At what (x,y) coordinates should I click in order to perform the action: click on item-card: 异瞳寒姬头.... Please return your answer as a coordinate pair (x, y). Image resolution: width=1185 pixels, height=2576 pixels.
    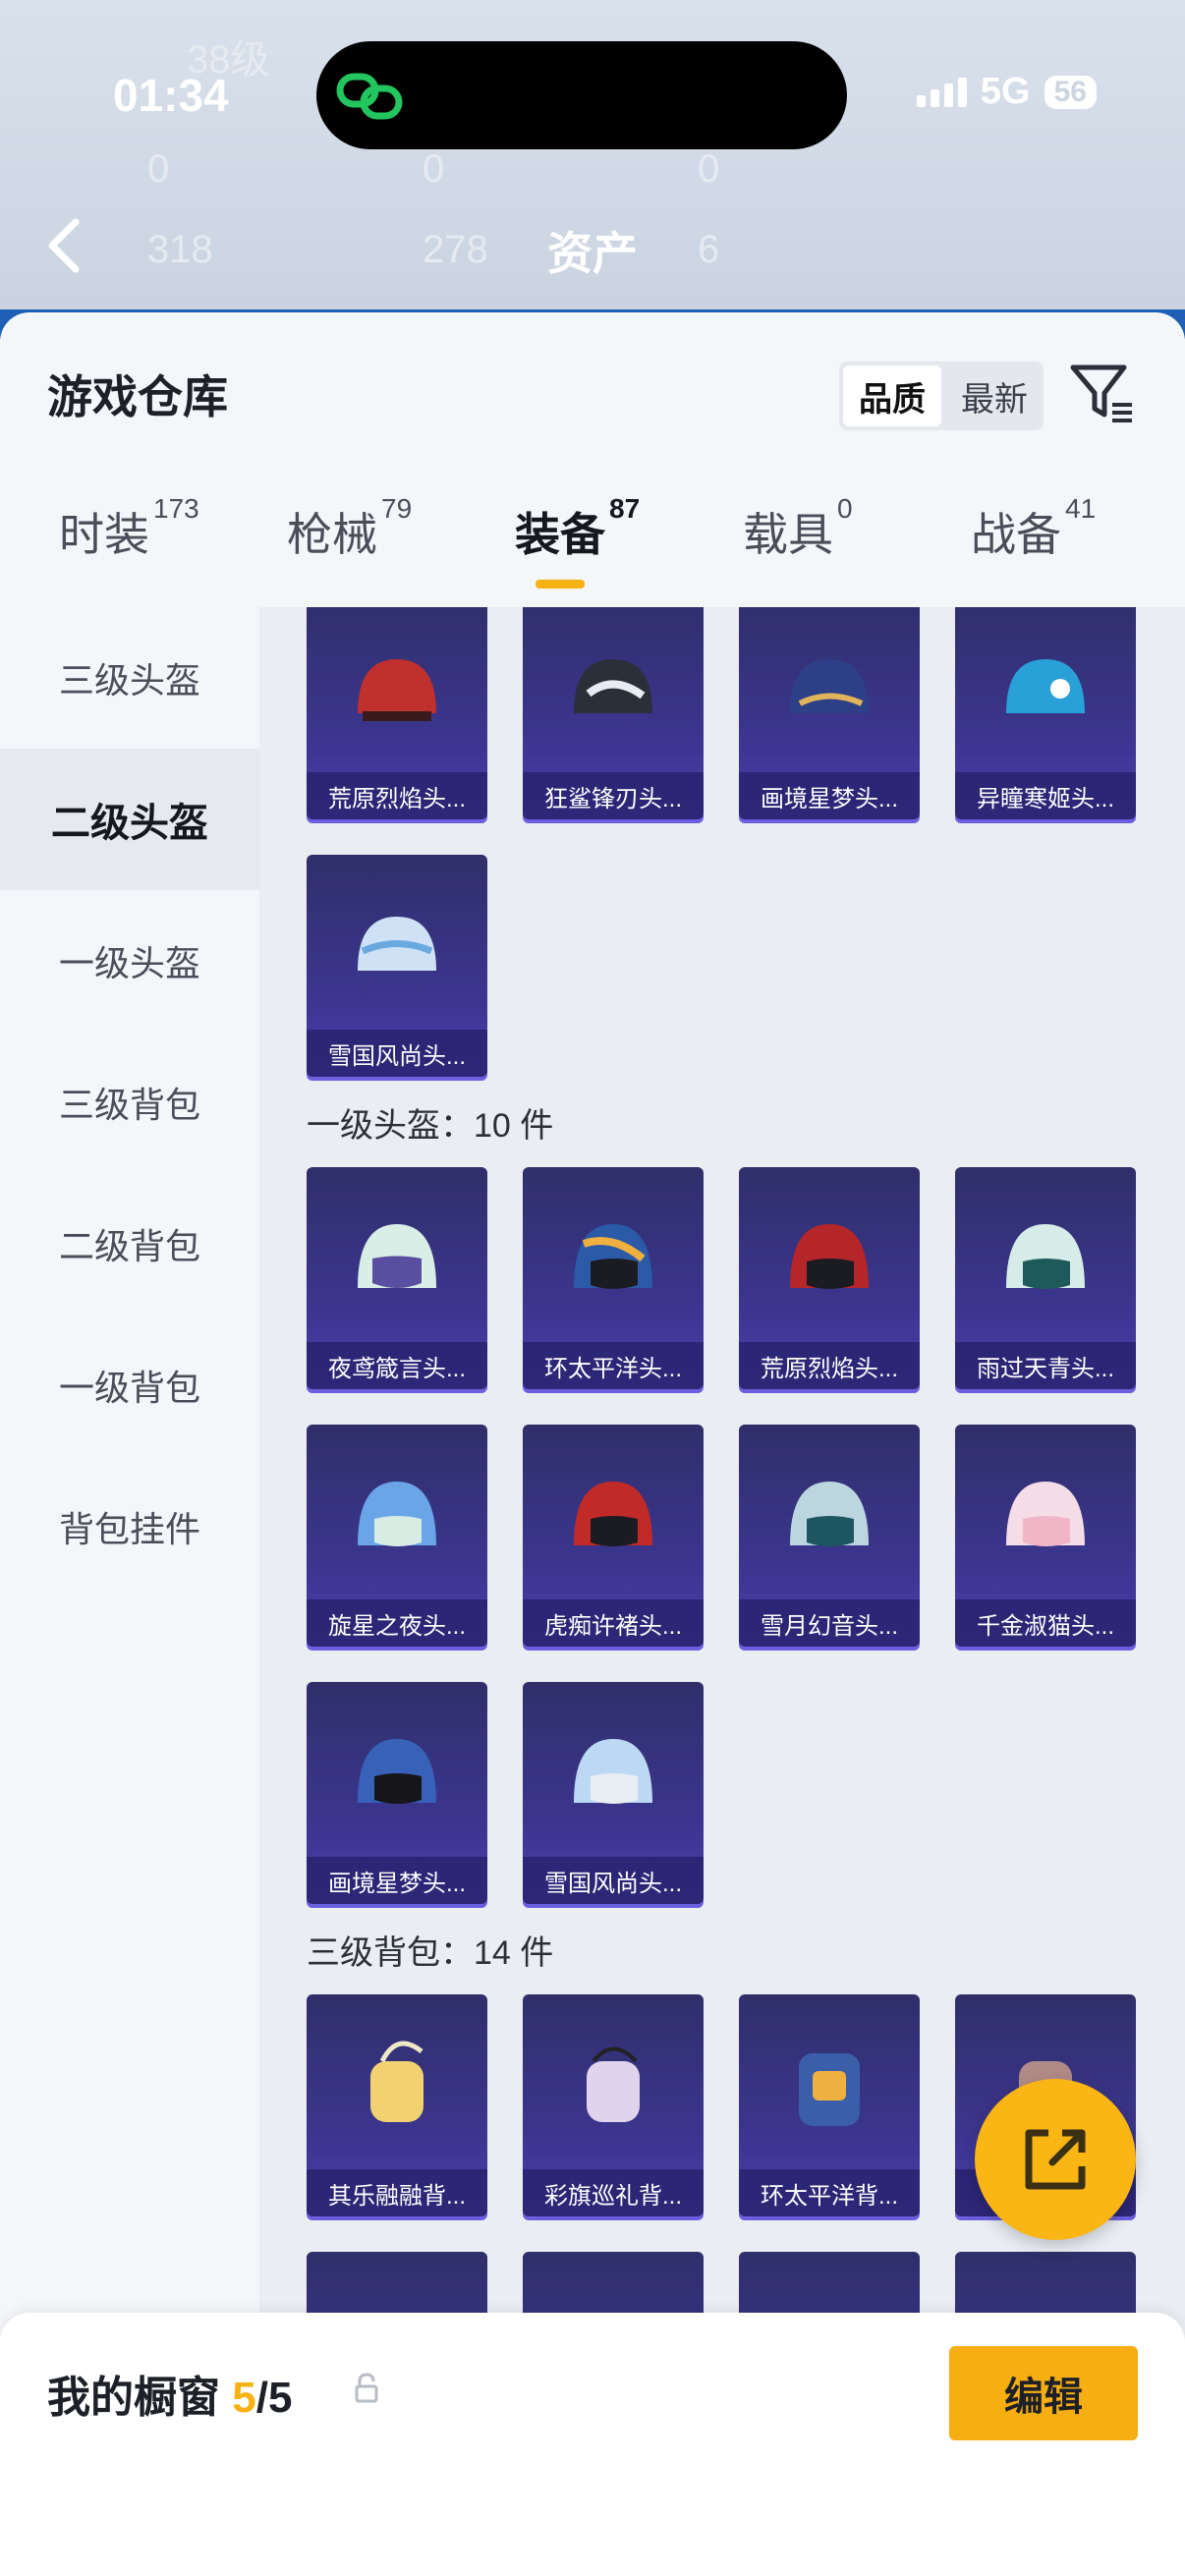
    Looking at the image, I should click on (1045, 713).